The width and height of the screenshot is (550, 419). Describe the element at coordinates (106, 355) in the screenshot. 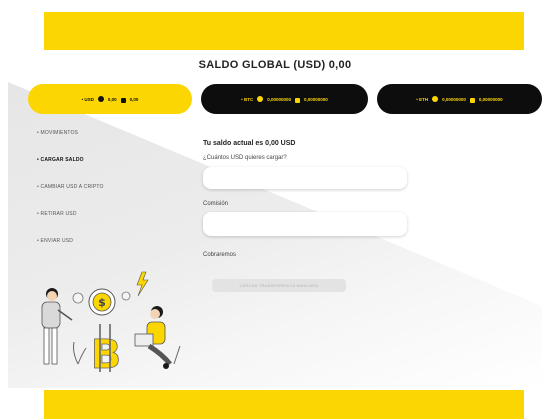

I see `bitcoin-symbol-icon: B` at that location.